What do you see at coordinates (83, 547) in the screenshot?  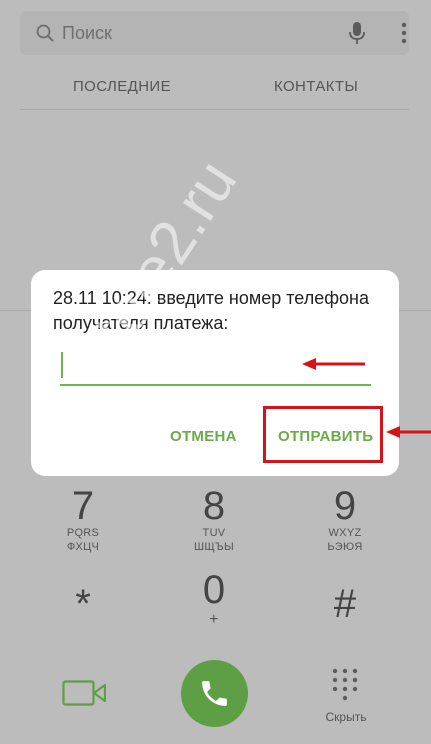 I see `key-letters-cyrillic: ФХЦЧ` at bounding box center [83, 547].